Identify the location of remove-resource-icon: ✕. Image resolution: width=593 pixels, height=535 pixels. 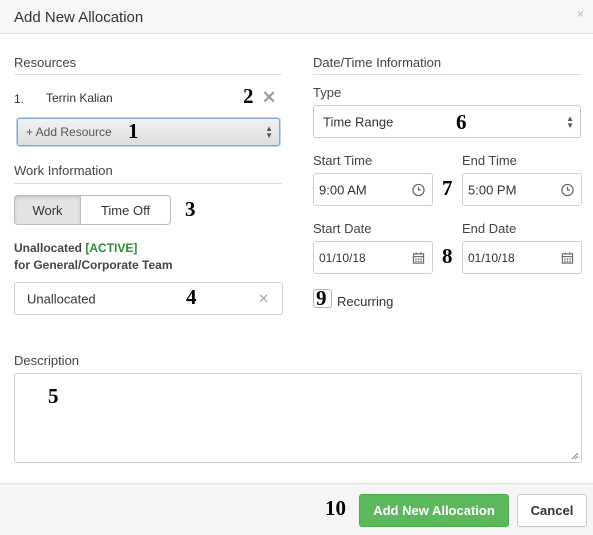
(269, 98).